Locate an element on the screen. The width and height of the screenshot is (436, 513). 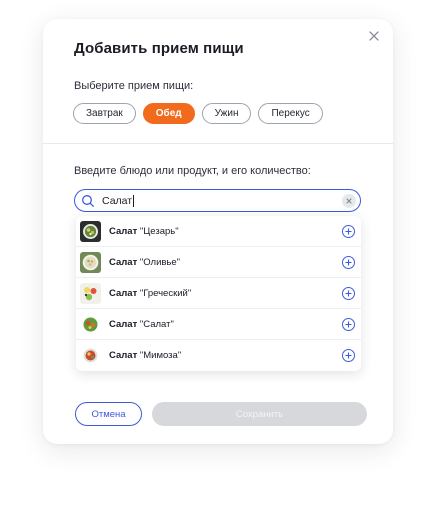
greek-salad-thumbnail is located at coordinates (90, 293).